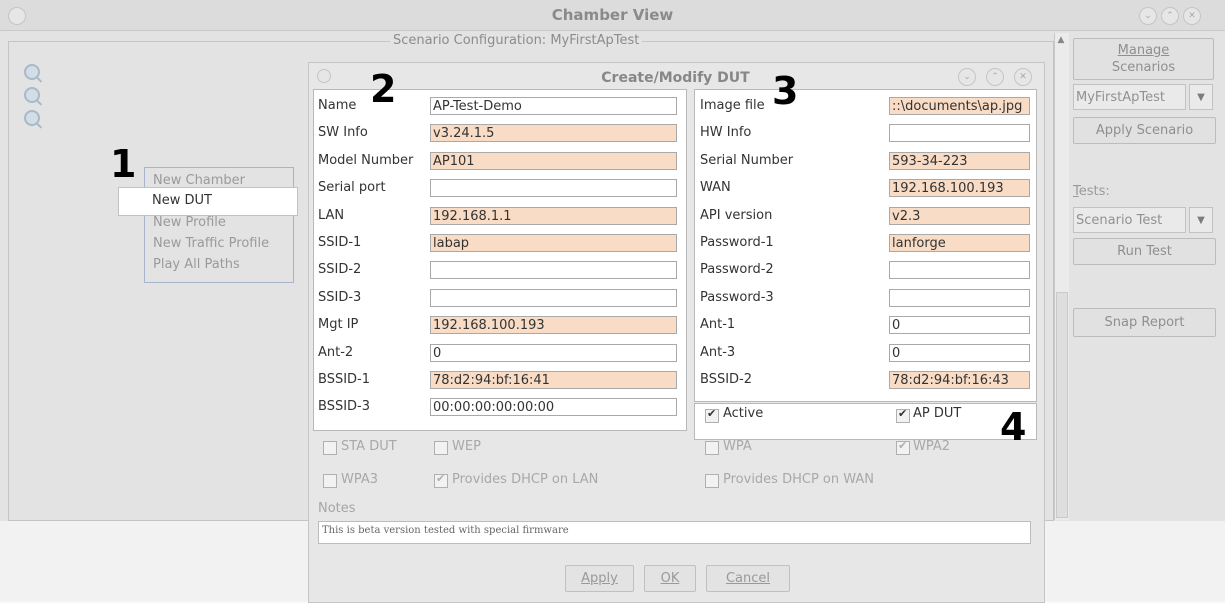  Describe the element at coordinates (747, 160) in the screenshot. I see `serial-number-label: Serial Number` at that location.